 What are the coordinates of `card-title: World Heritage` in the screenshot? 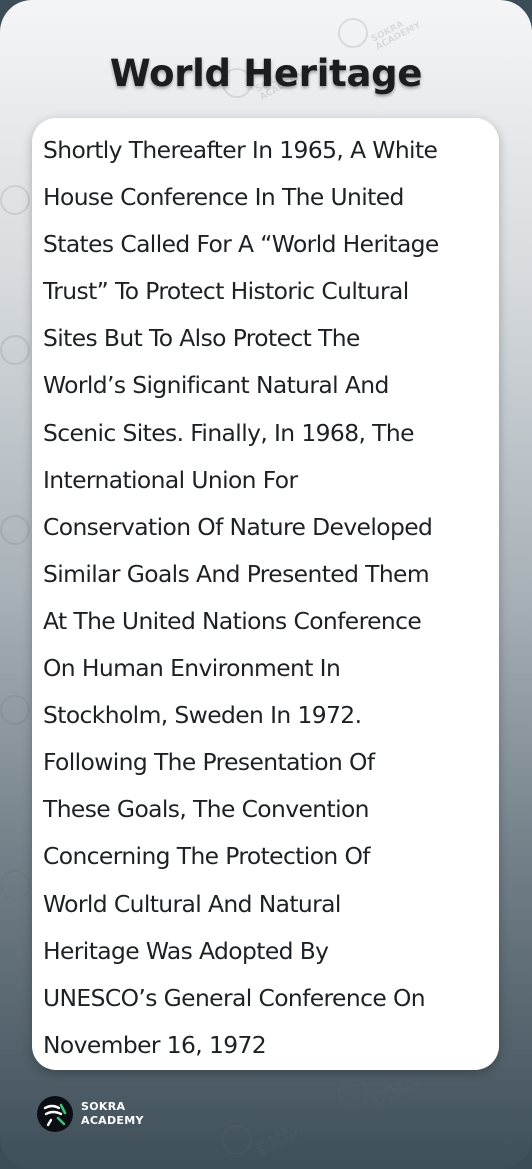 It's located at (266, 73).